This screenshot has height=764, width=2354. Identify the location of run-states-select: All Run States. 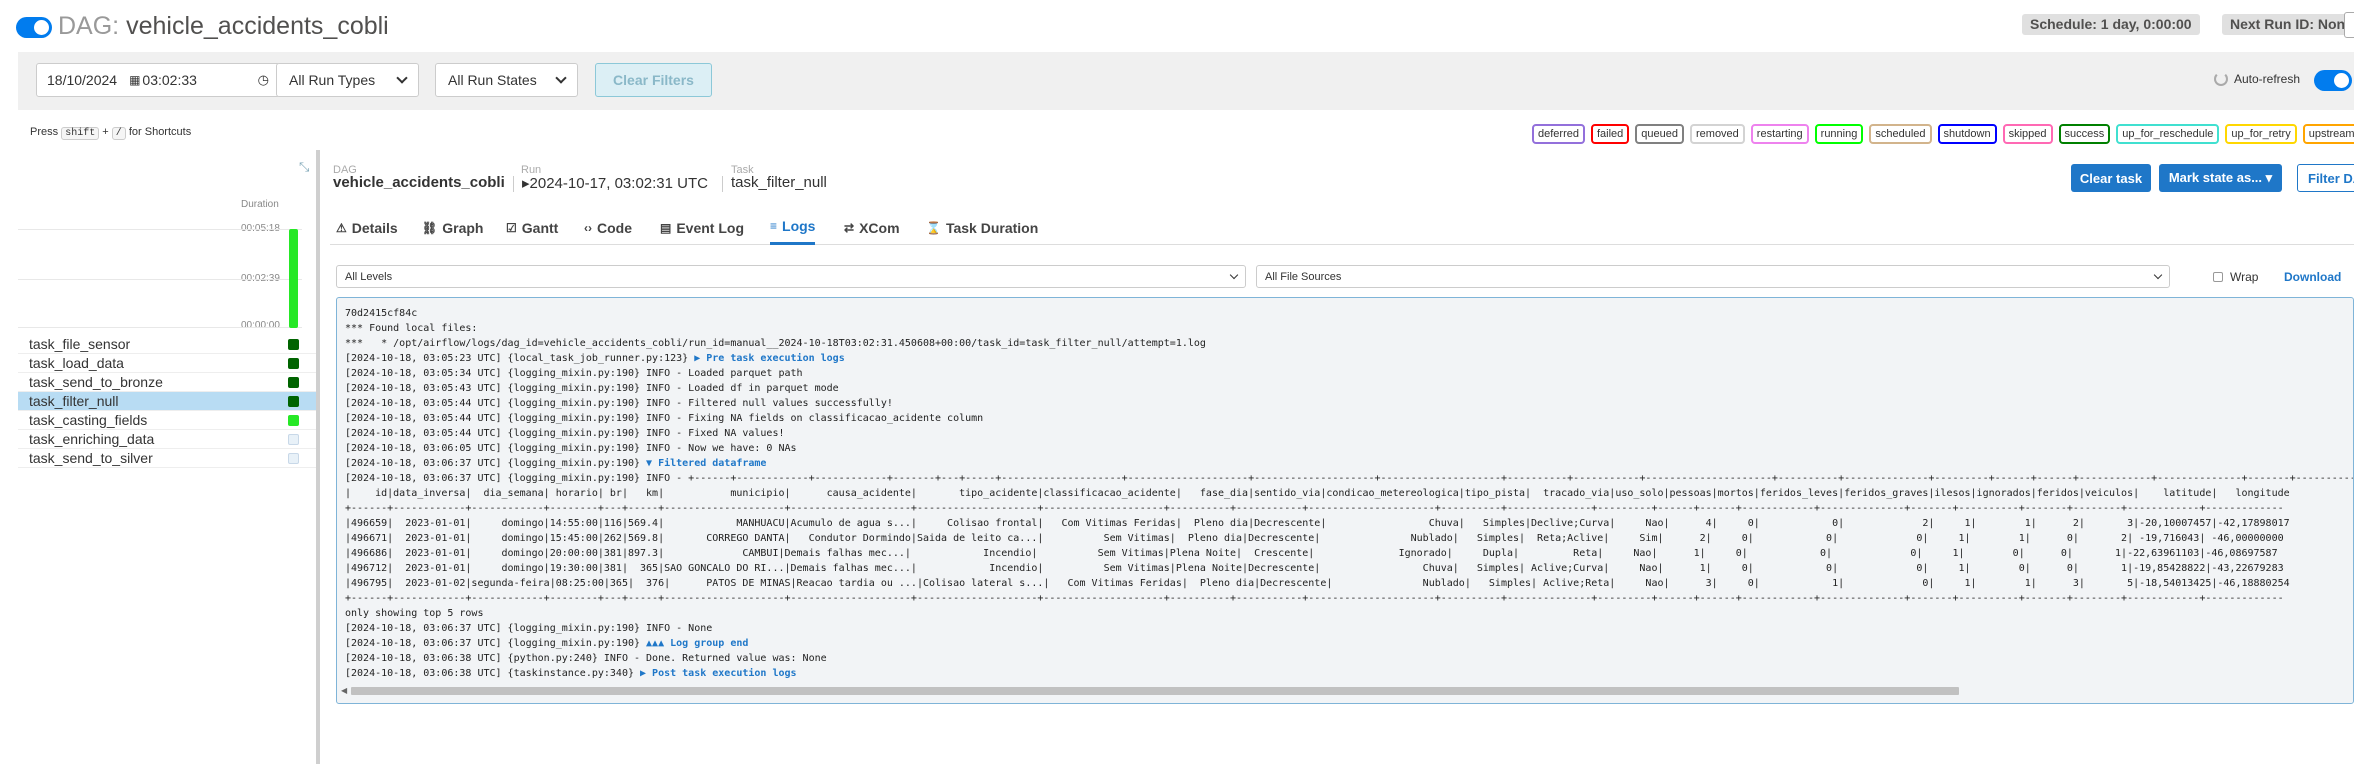
(506, 80).